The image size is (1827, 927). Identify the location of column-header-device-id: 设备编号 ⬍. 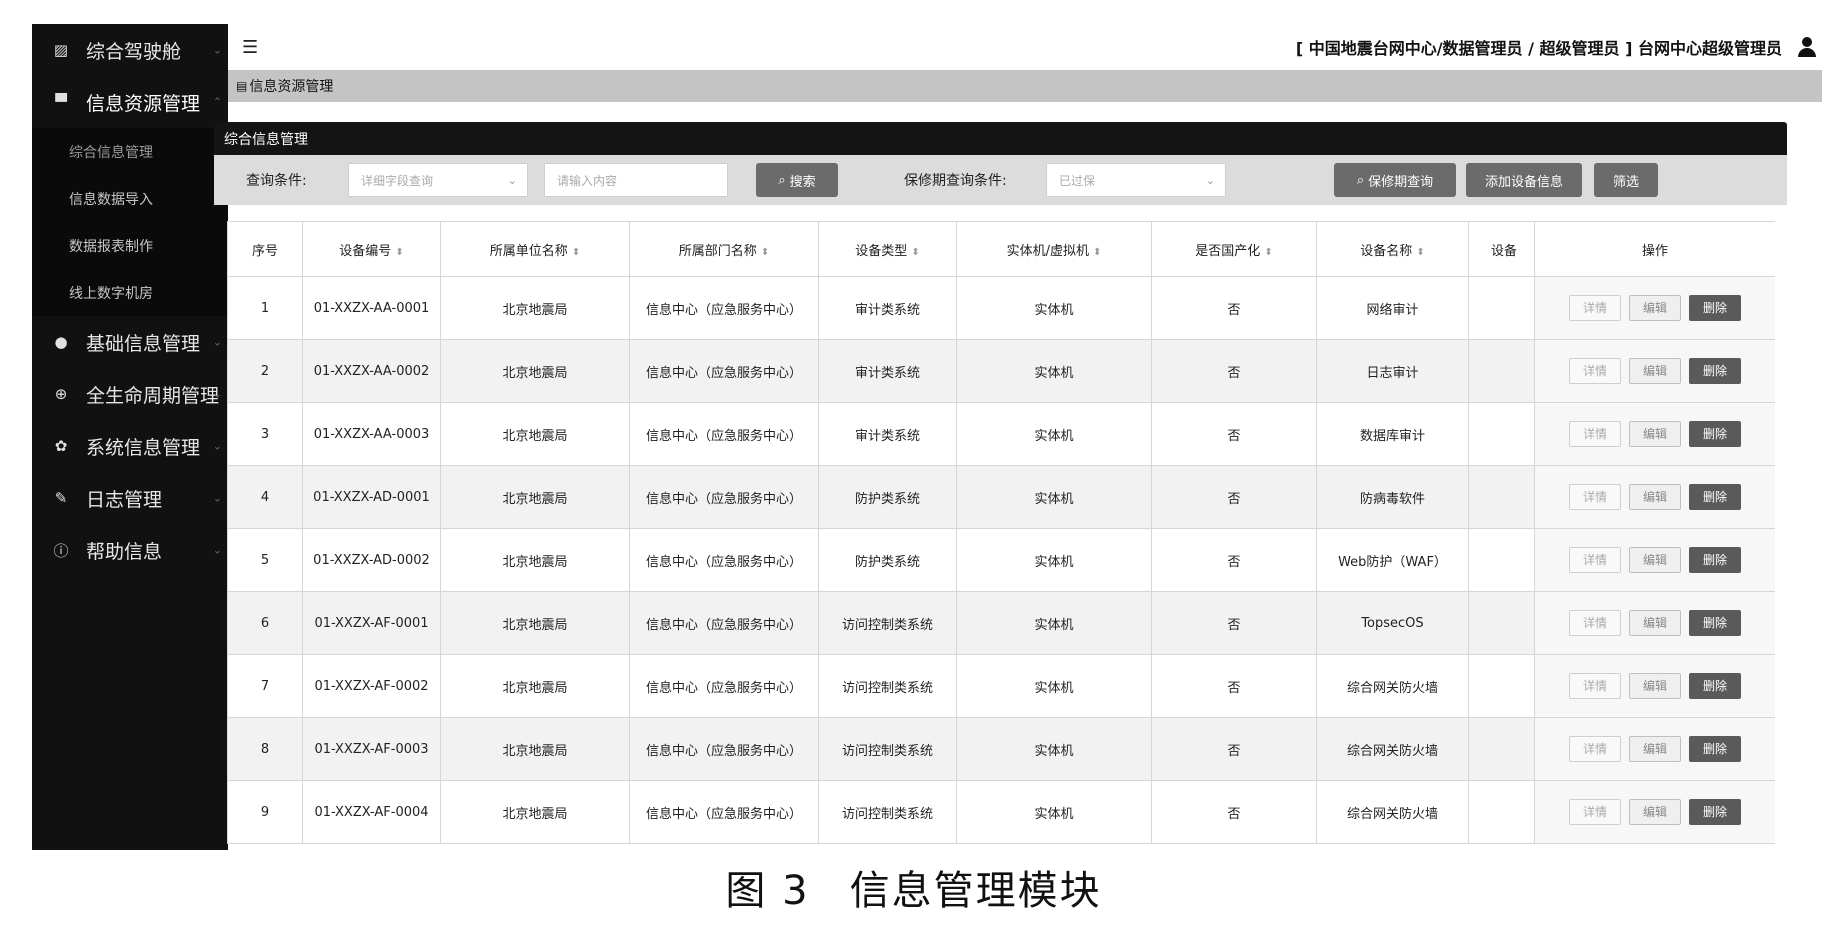
(371, 249).